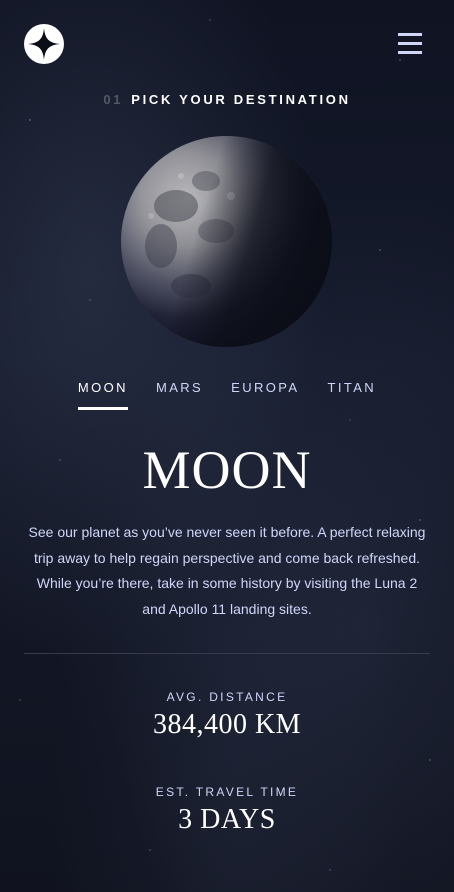 This screenshot has width=454, height=892. What do you see at coordinates (265, 395) in the screenshot?
I see `tab-europa: EUROPA` at bounding box center [265, 395].